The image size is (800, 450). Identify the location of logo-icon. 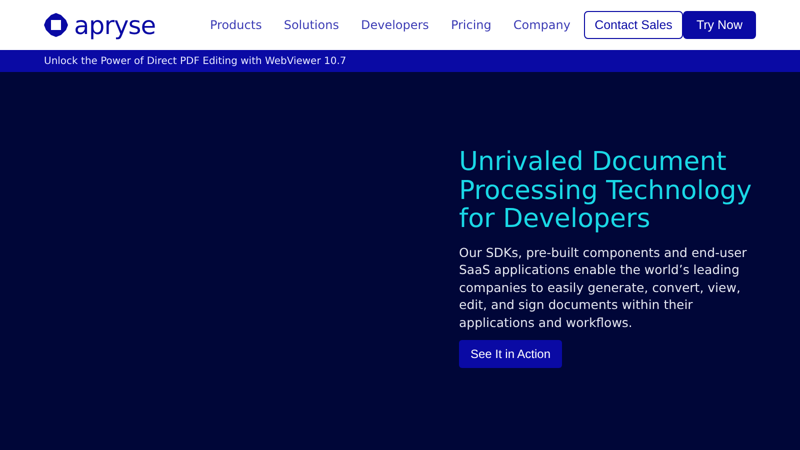
(56, 25).